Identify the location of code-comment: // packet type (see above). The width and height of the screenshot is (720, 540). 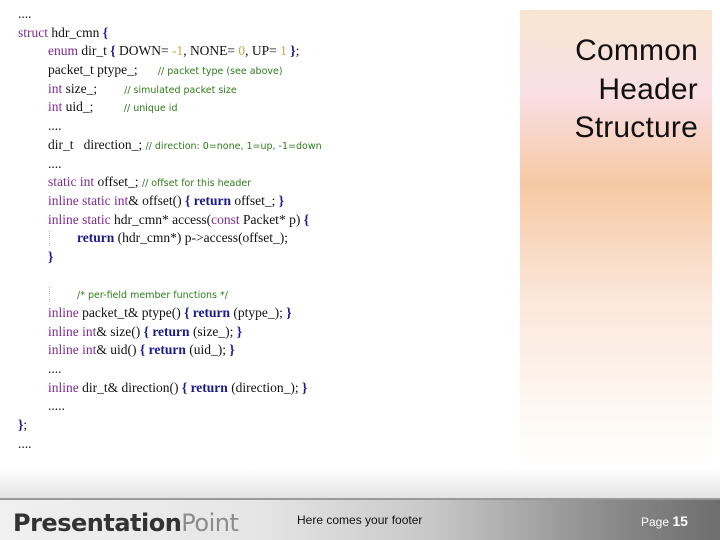
(220, 72).